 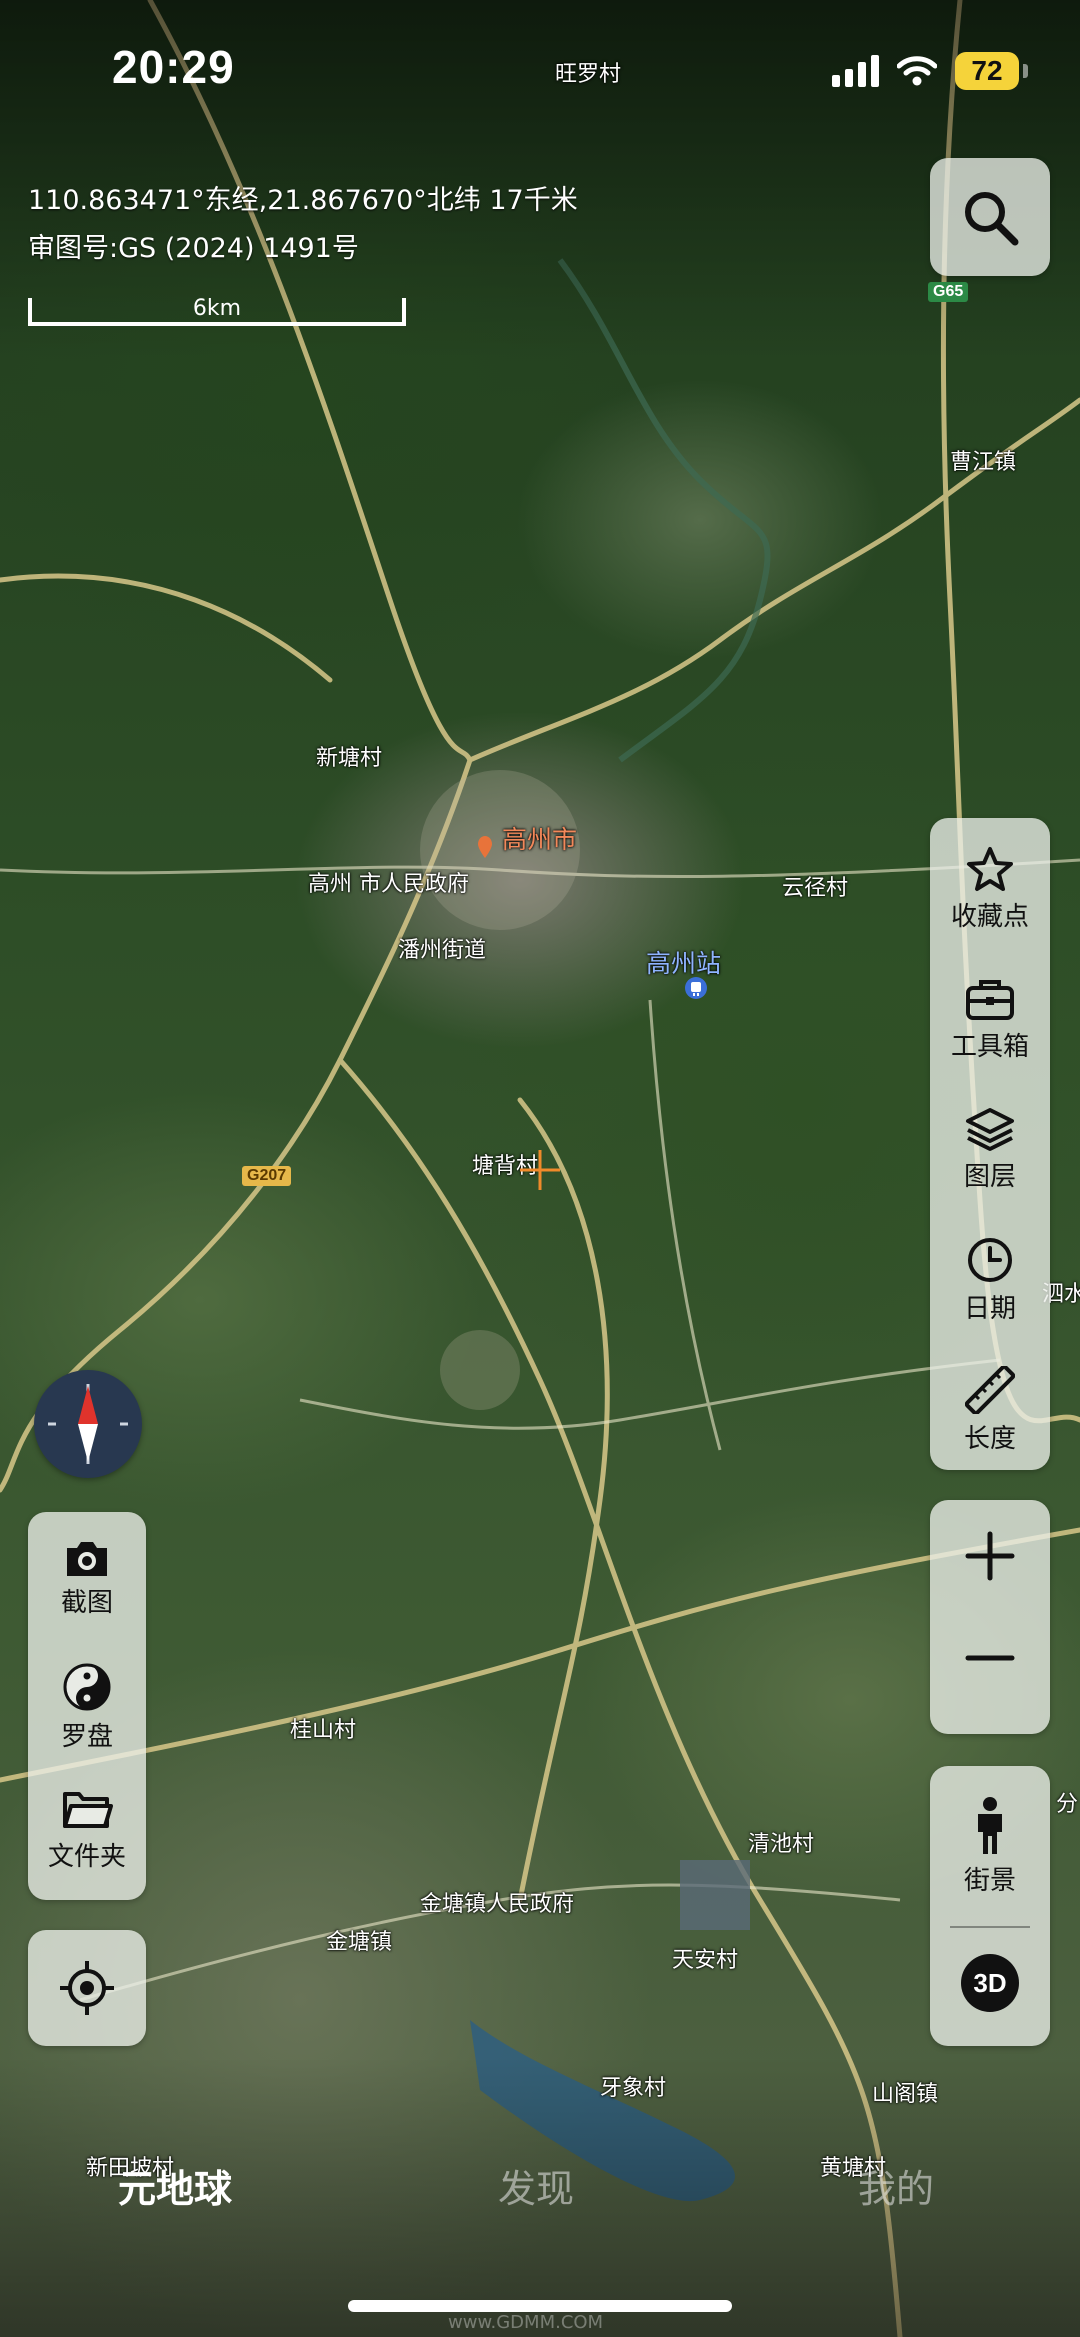 I want to click on yin-yang-icon, so click(x=87, y=1687).